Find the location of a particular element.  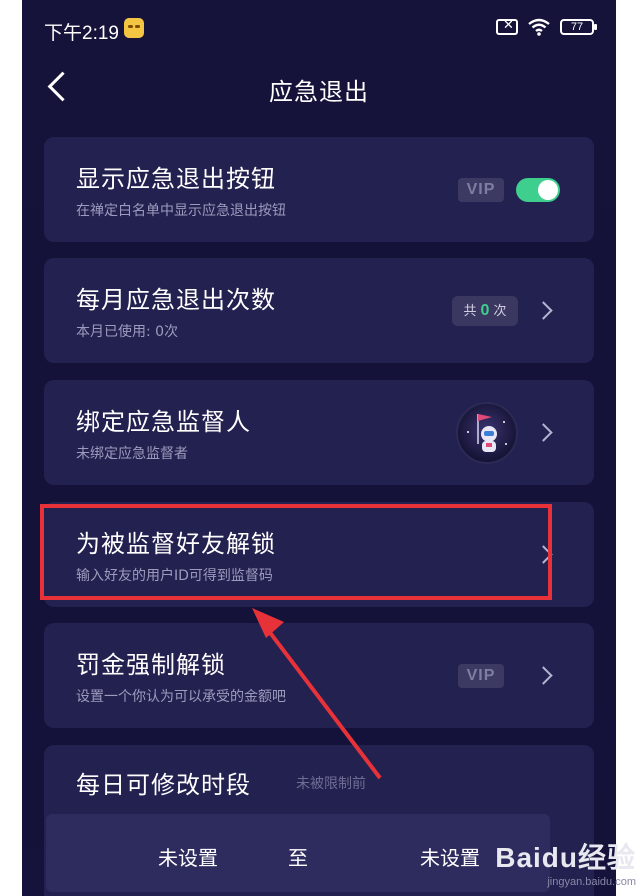

watermark-url: jingyan.baidu.com is located at coordinates (591, 882).